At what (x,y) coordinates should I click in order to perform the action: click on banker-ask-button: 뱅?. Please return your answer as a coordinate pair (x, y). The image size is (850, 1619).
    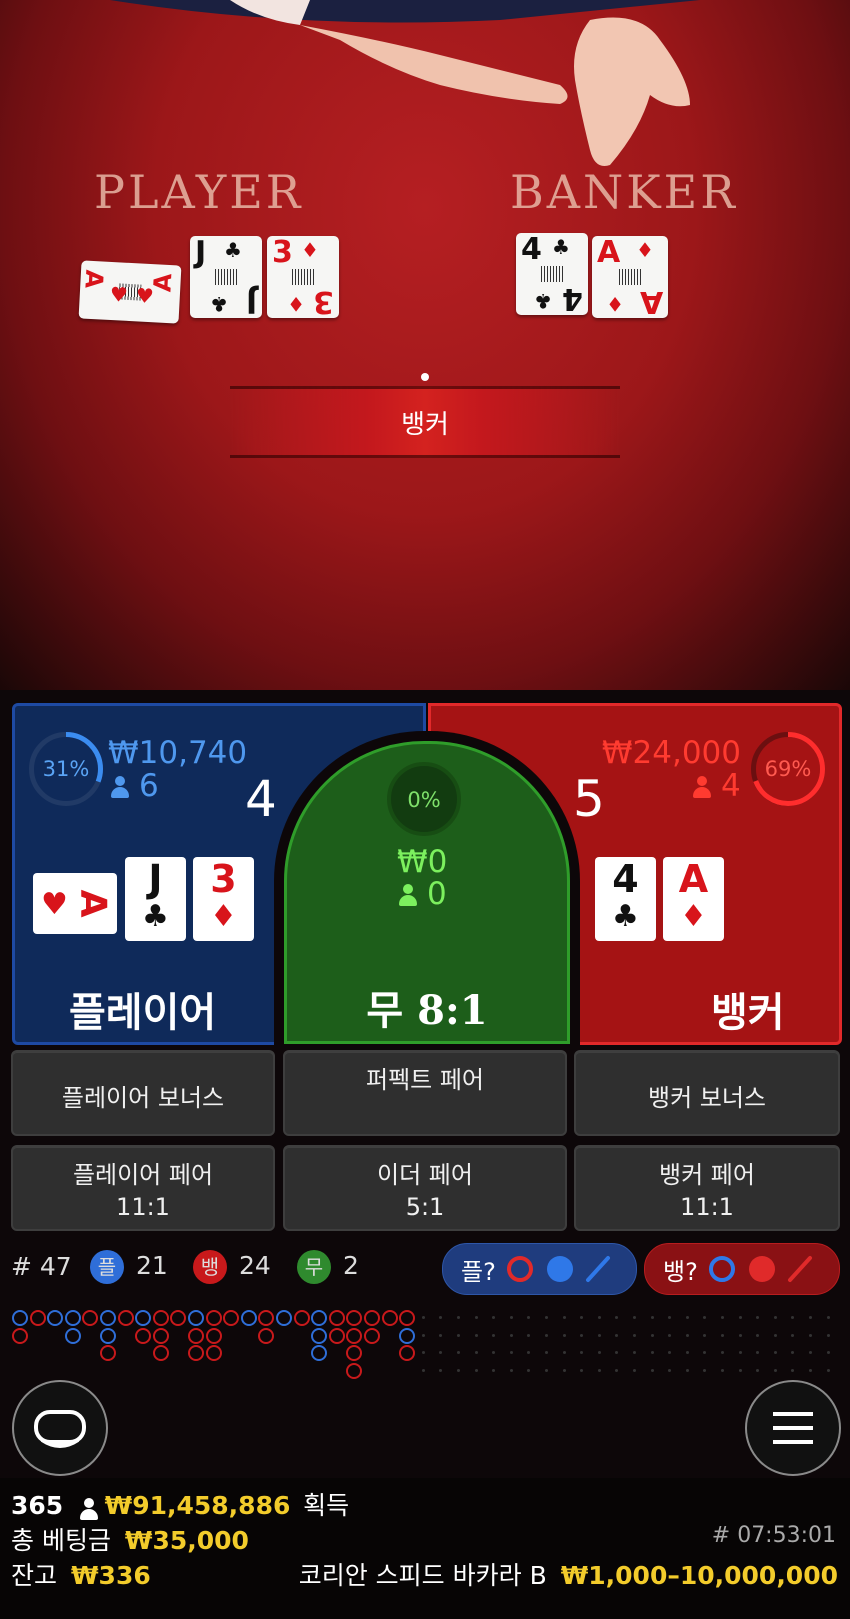
    Looking at the image, I should click on (742, 1269).